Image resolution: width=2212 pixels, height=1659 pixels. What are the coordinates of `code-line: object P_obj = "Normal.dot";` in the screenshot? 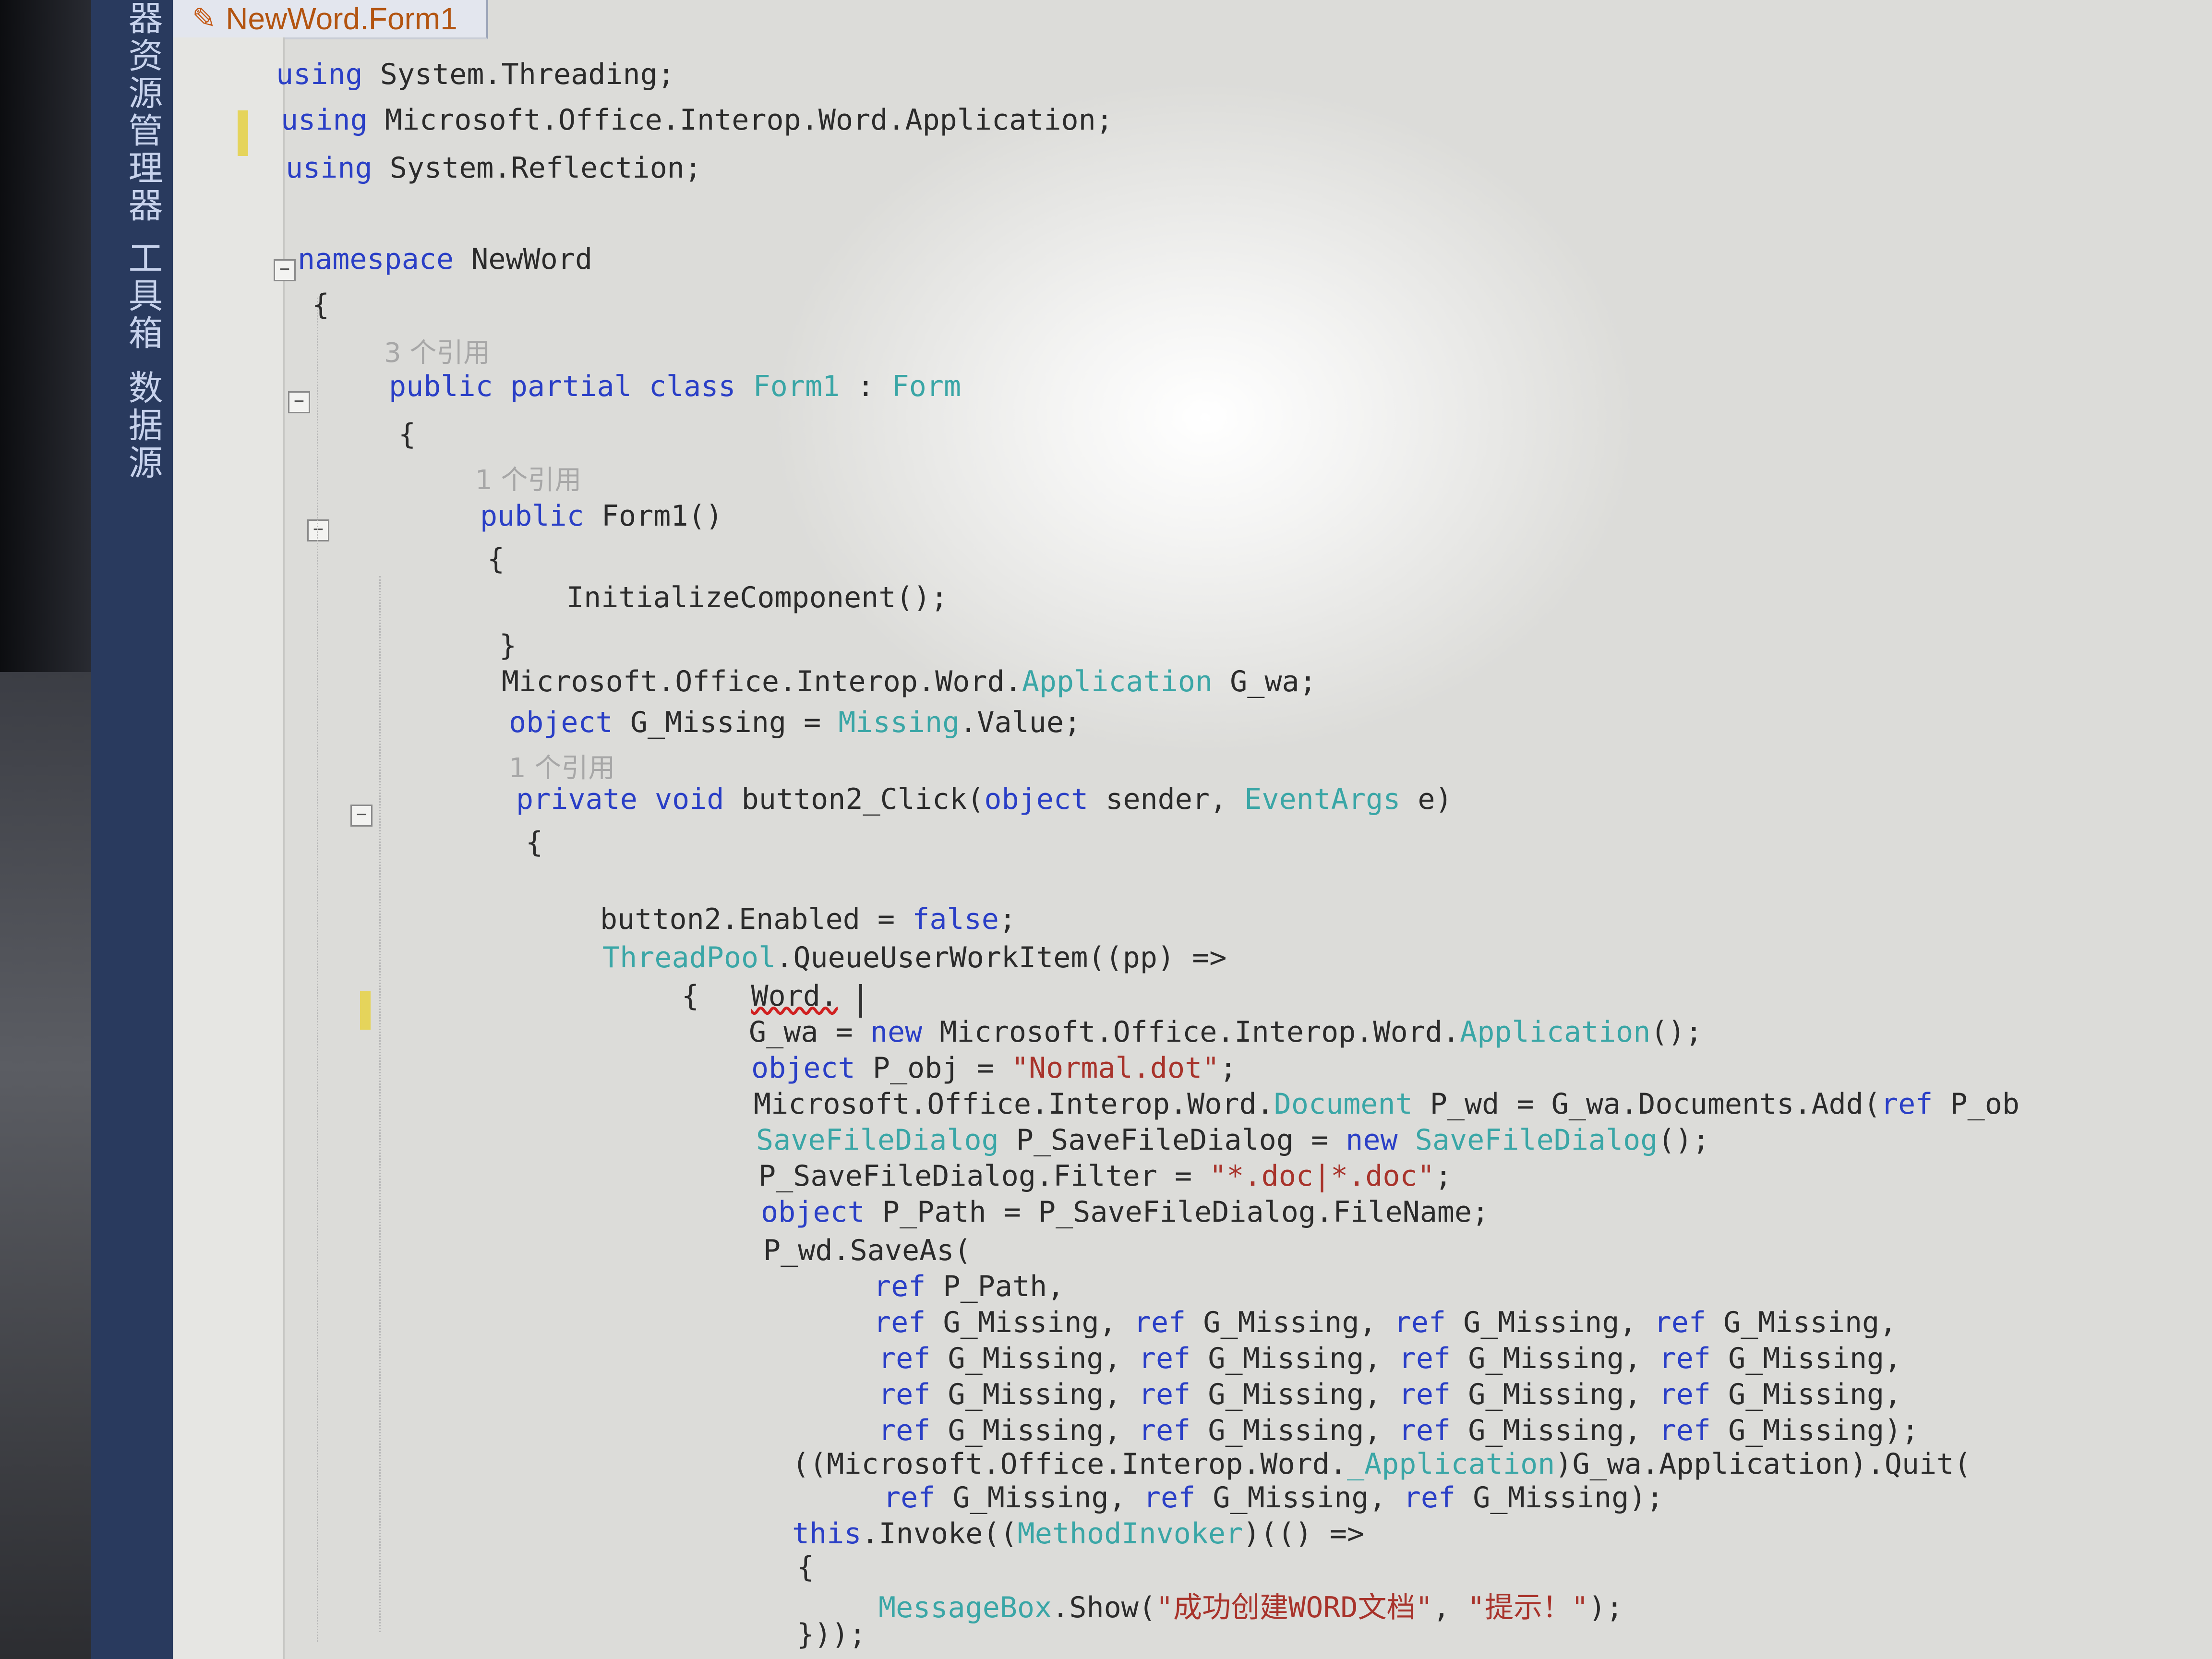 It's located at (994, 1068).